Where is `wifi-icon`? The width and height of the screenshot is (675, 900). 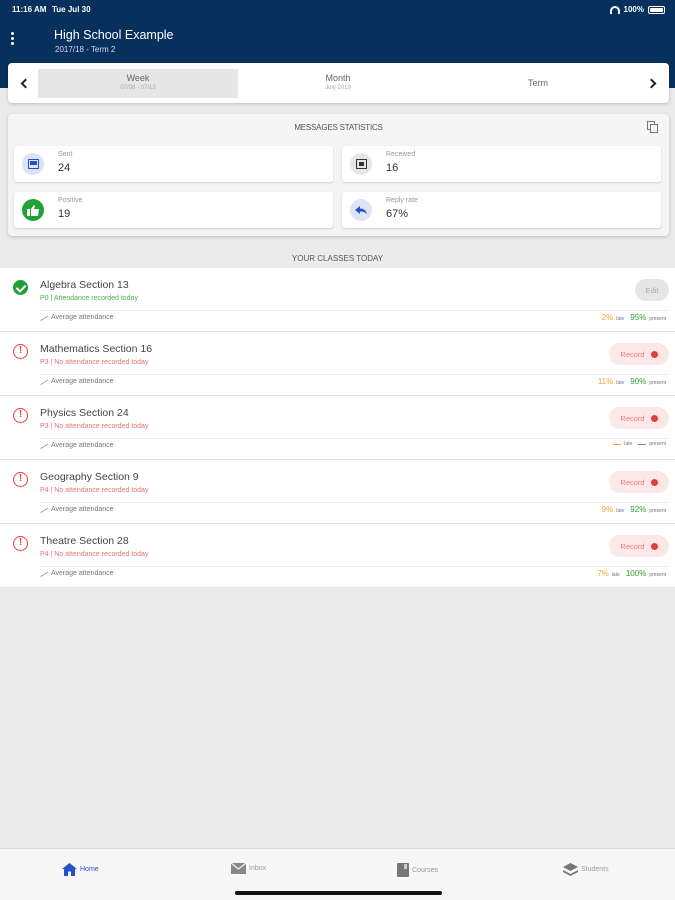 wifi-icon is located at coordinates (614, 9).